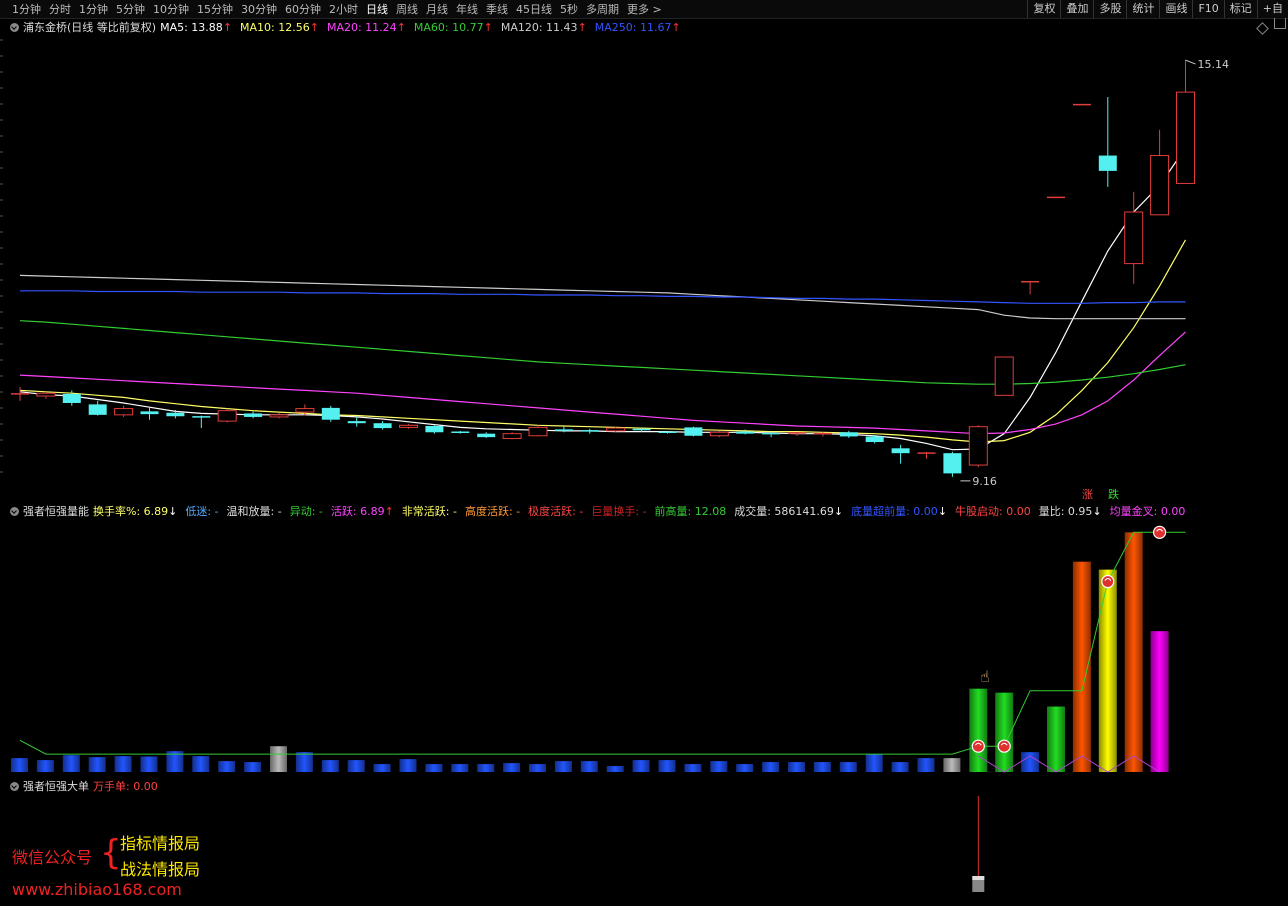  I want to click on watermark-label: 微信公众号, so click(52, 857).